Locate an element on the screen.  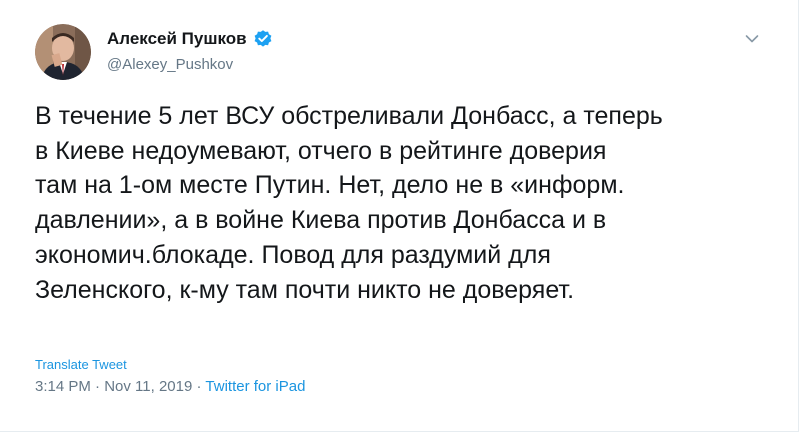
avatar-image is located at coordinates (63, 52).